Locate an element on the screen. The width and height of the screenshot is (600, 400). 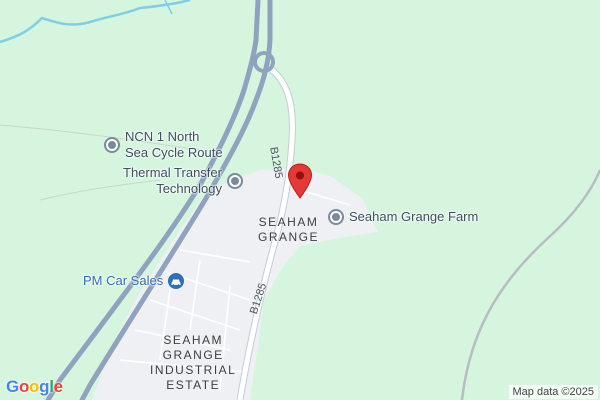
google-logo-letter: e is located at coordinates (58, 386).